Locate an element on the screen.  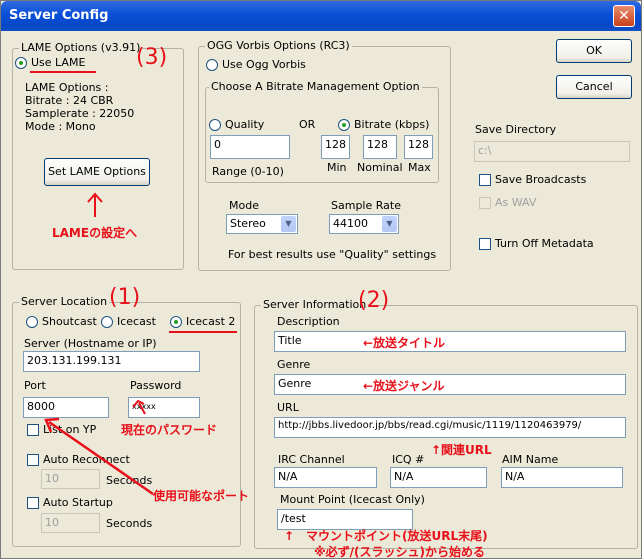
aim-name-label: AIM Name is located at coordinates (530, 459).